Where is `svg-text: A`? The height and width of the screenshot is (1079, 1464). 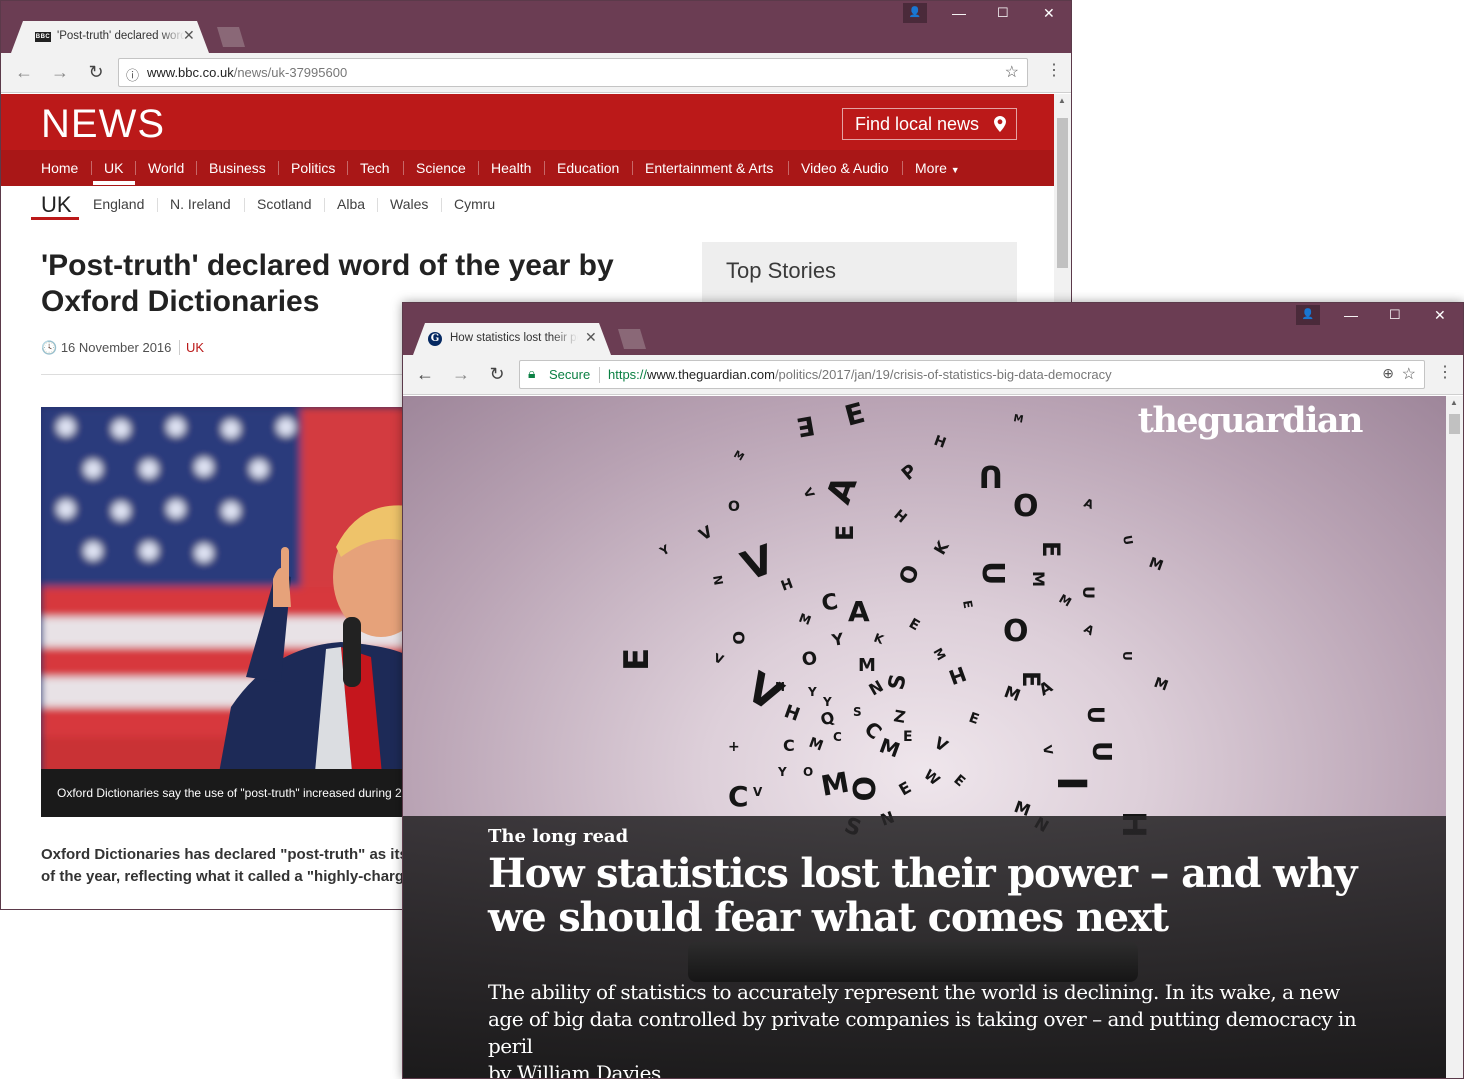 svg-text: A is located at coordinates (1046, 688).